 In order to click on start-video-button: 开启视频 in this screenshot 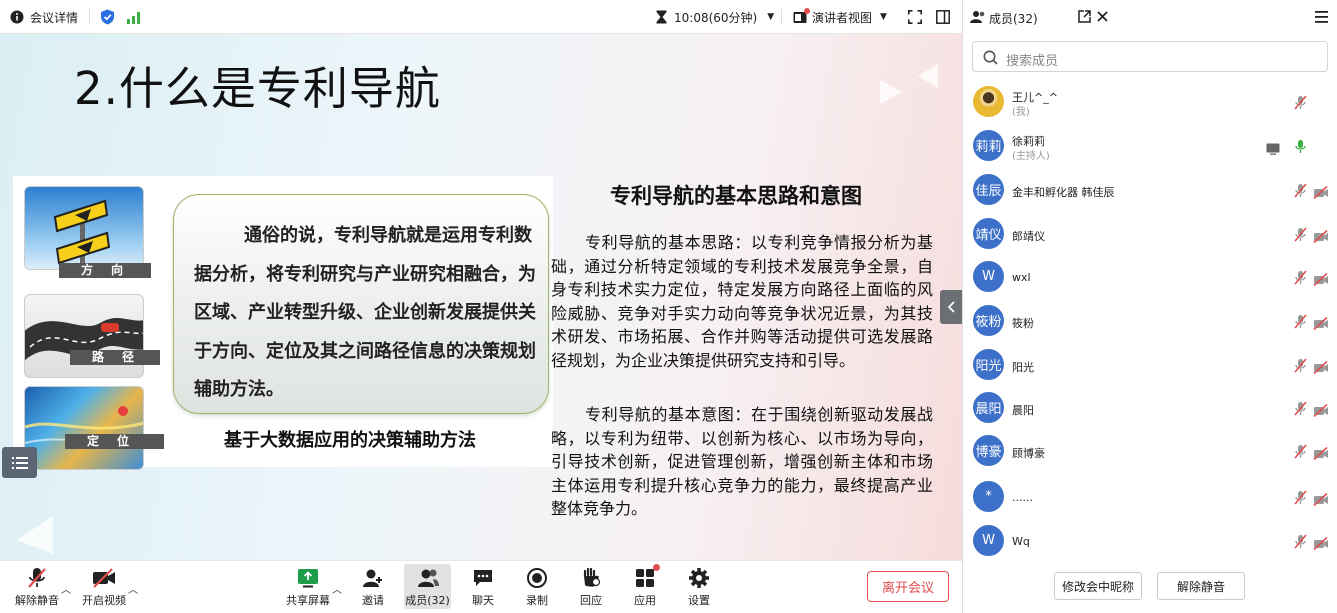, I will do `click(104, 587)`.